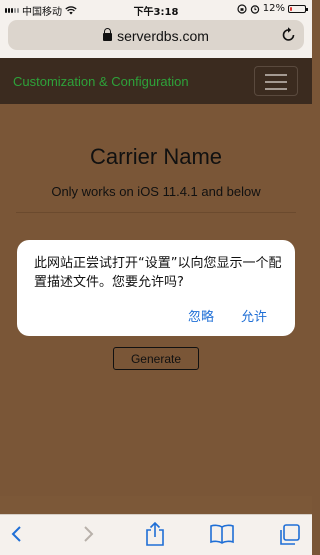 The width and height of the screenshot is (320, 555). I want to click on site-navbar: Customization & Configuration, so click(156, 81).